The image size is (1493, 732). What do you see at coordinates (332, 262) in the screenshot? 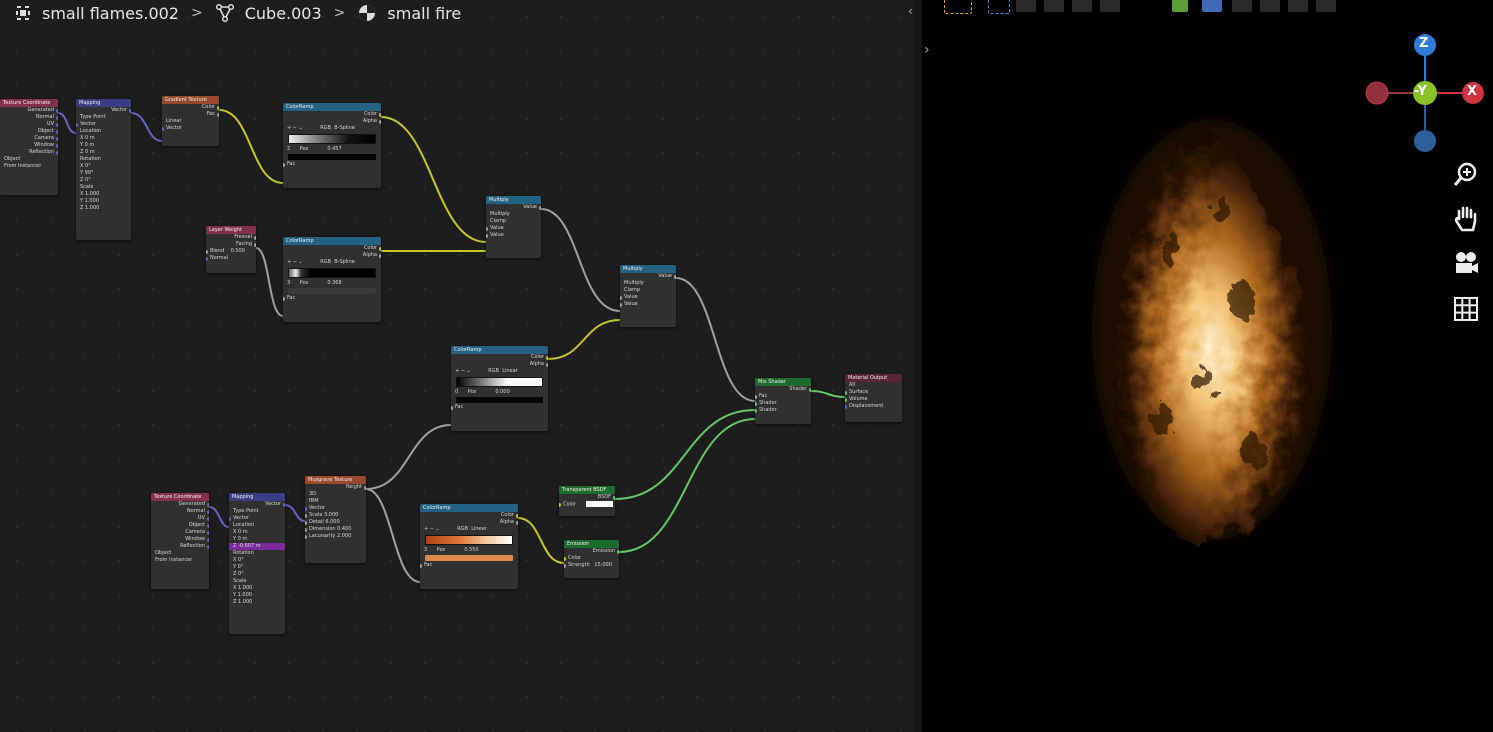
I see `ramp-toolbar: + − ⌄ RGB B-Spline` at bounding box center [332, 262].